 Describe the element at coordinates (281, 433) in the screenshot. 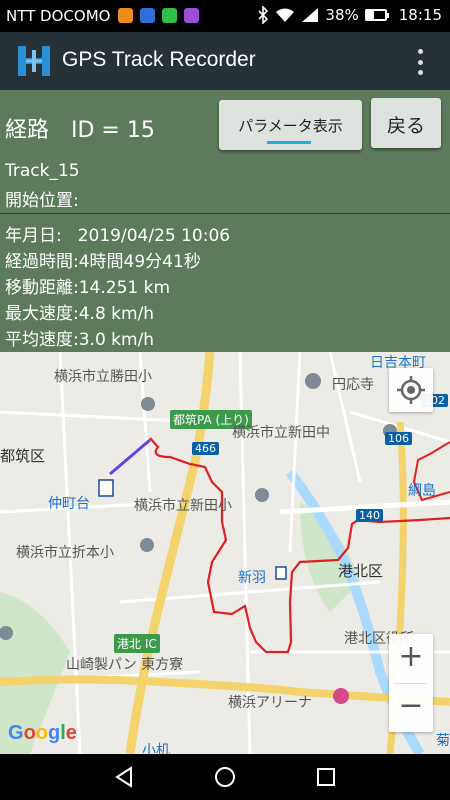

I see `map-label-shinden-jhs: 横浜市立新田中` at that location.